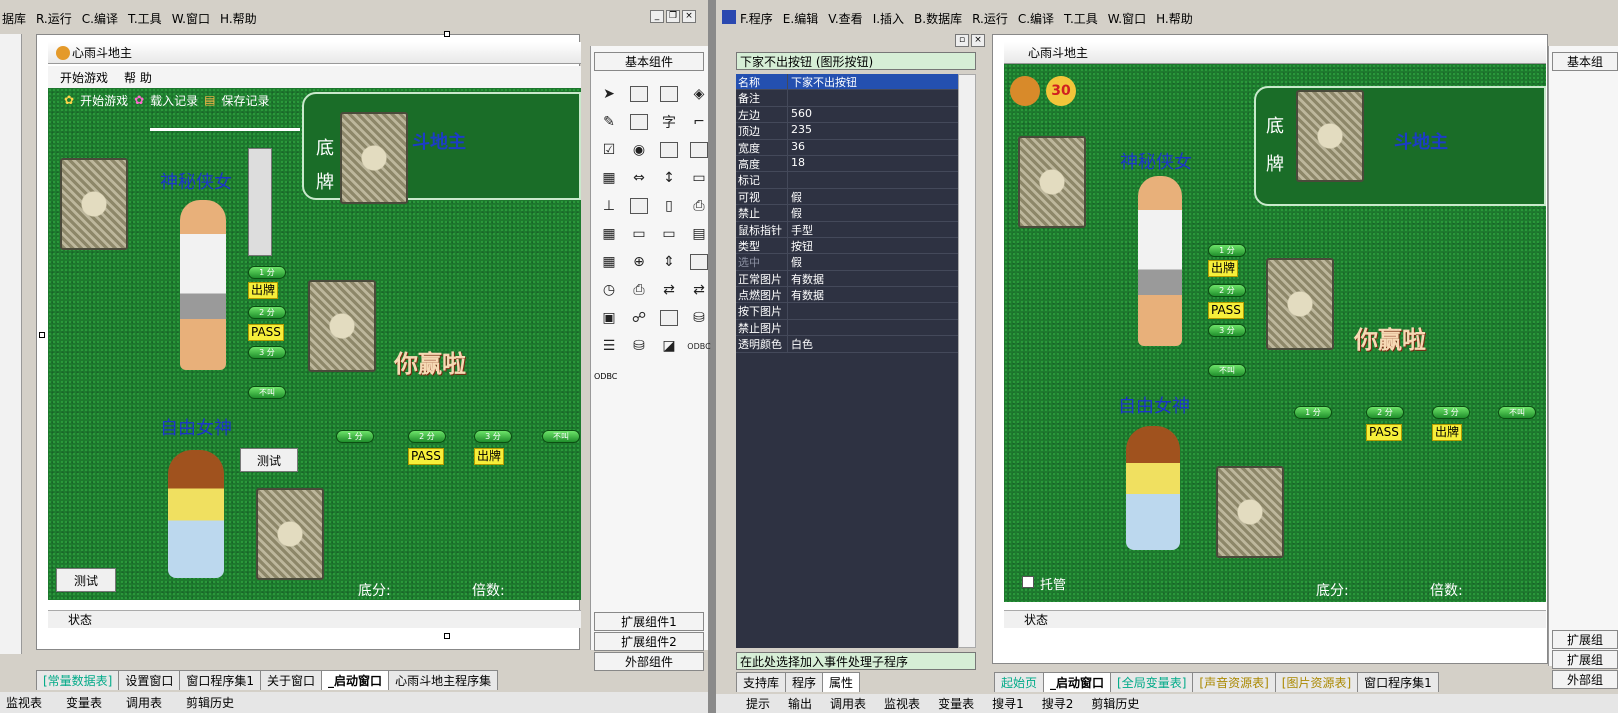 Image resolution: width=1618 pixels, height=713 pixels. Describe the element at coordinates (144, 702) in the screenshot. I see `calls-tab: 调用表` at that location.